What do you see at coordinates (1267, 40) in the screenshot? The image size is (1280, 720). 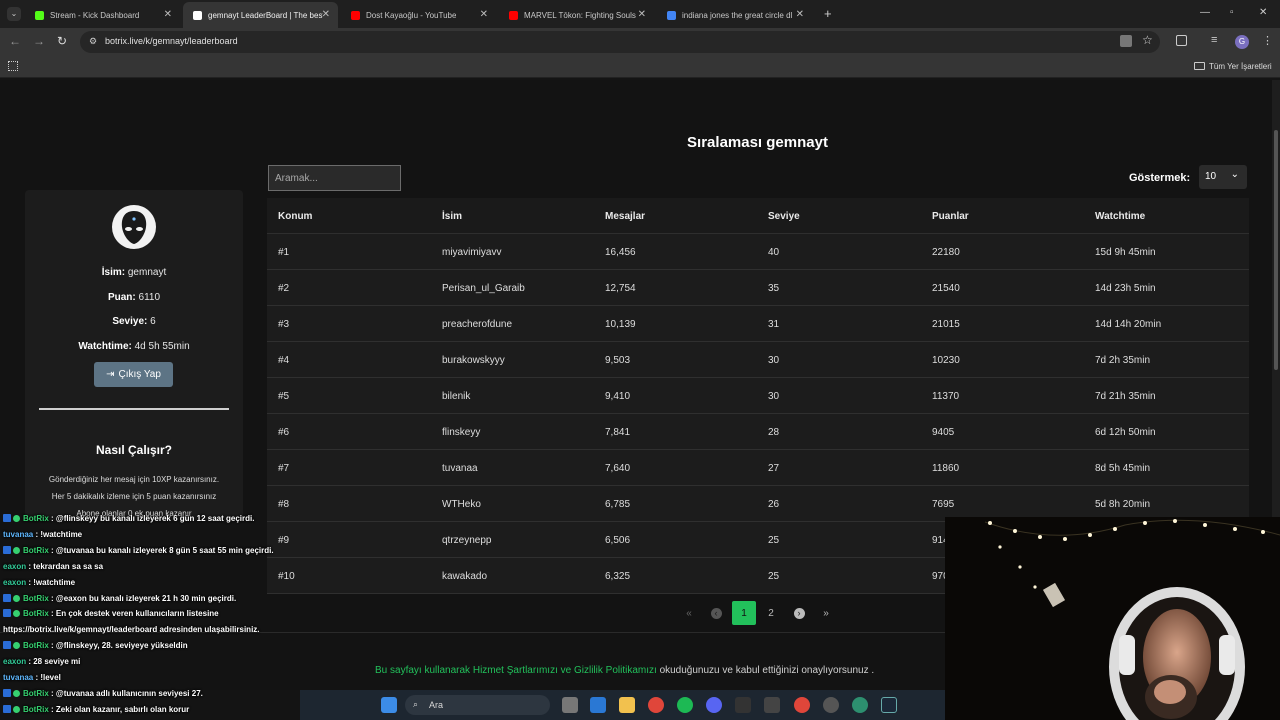 I see `menu-icon: ⋮` at bounding box center [1267, 40].